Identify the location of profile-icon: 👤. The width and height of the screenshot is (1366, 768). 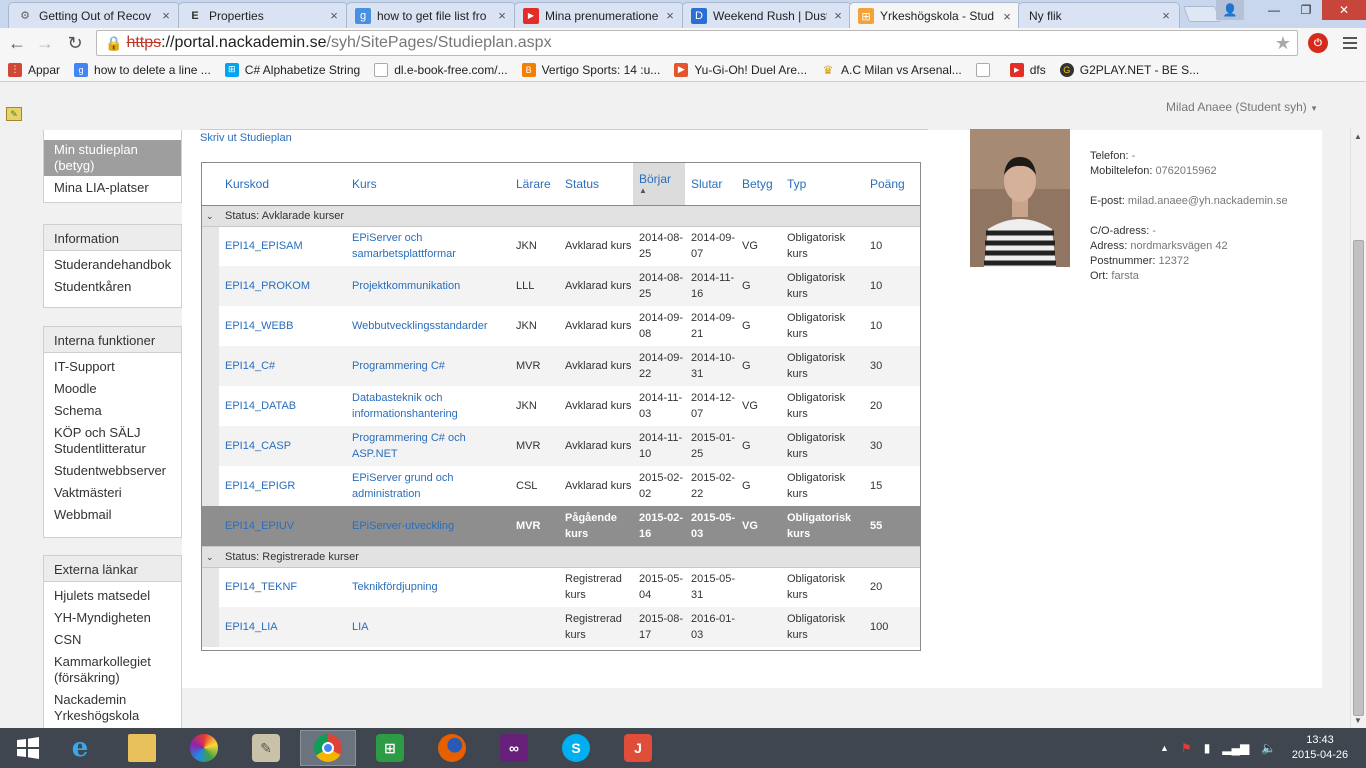
(1230, 10).